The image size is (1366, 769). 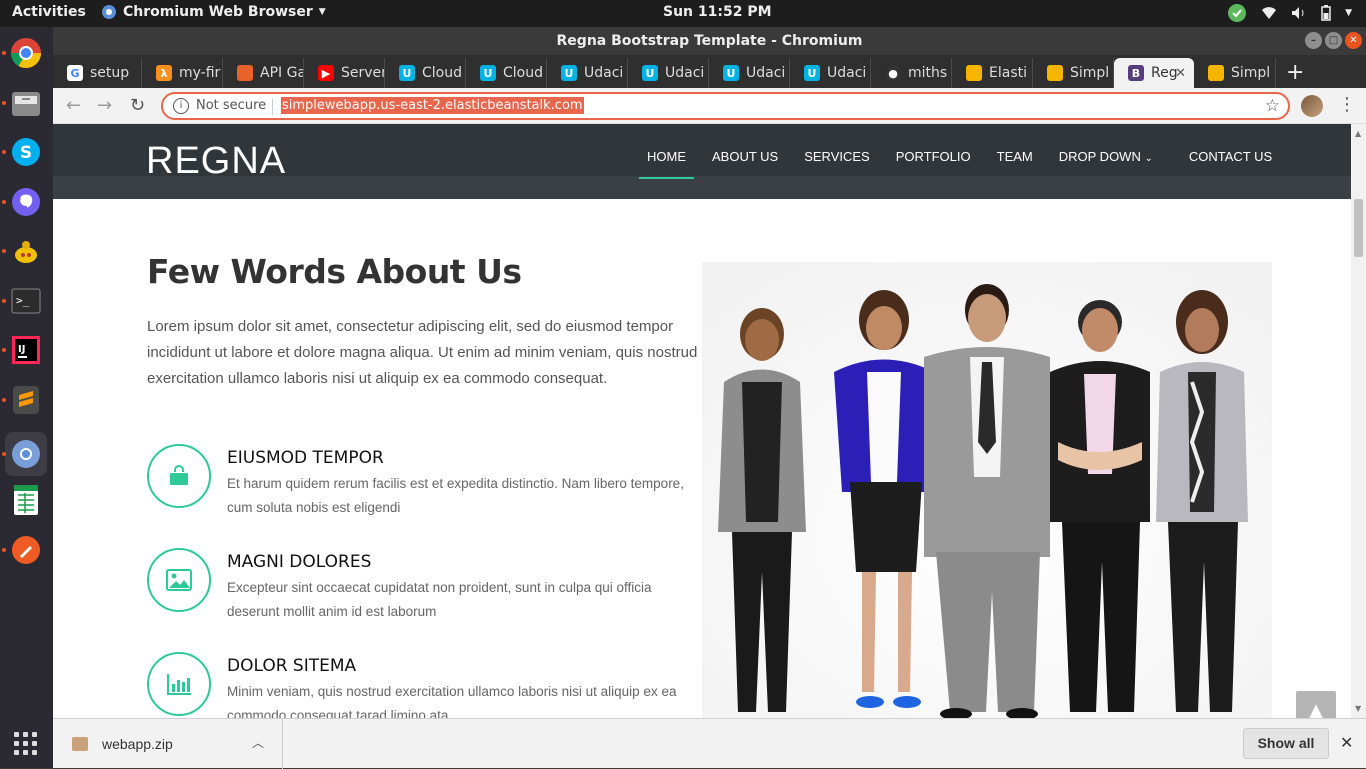 I want to click on scrollbar-thumb, so click(x=1358, y=228).